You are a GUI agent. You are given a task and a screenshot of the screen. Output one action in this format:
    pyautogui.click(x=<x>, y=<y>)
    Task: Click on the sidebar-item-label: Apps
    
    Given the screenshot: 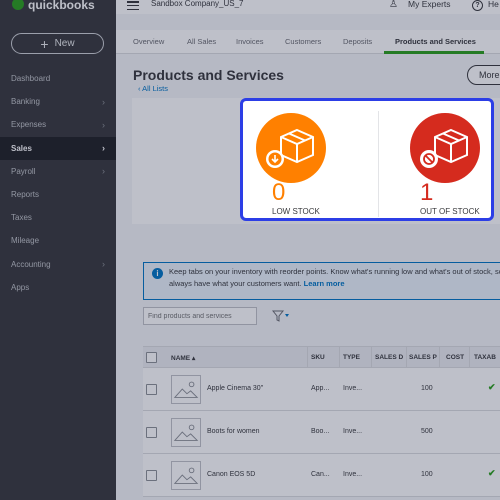 What is the action you would take?
    pyautogui.click(x=20, y=287)
    